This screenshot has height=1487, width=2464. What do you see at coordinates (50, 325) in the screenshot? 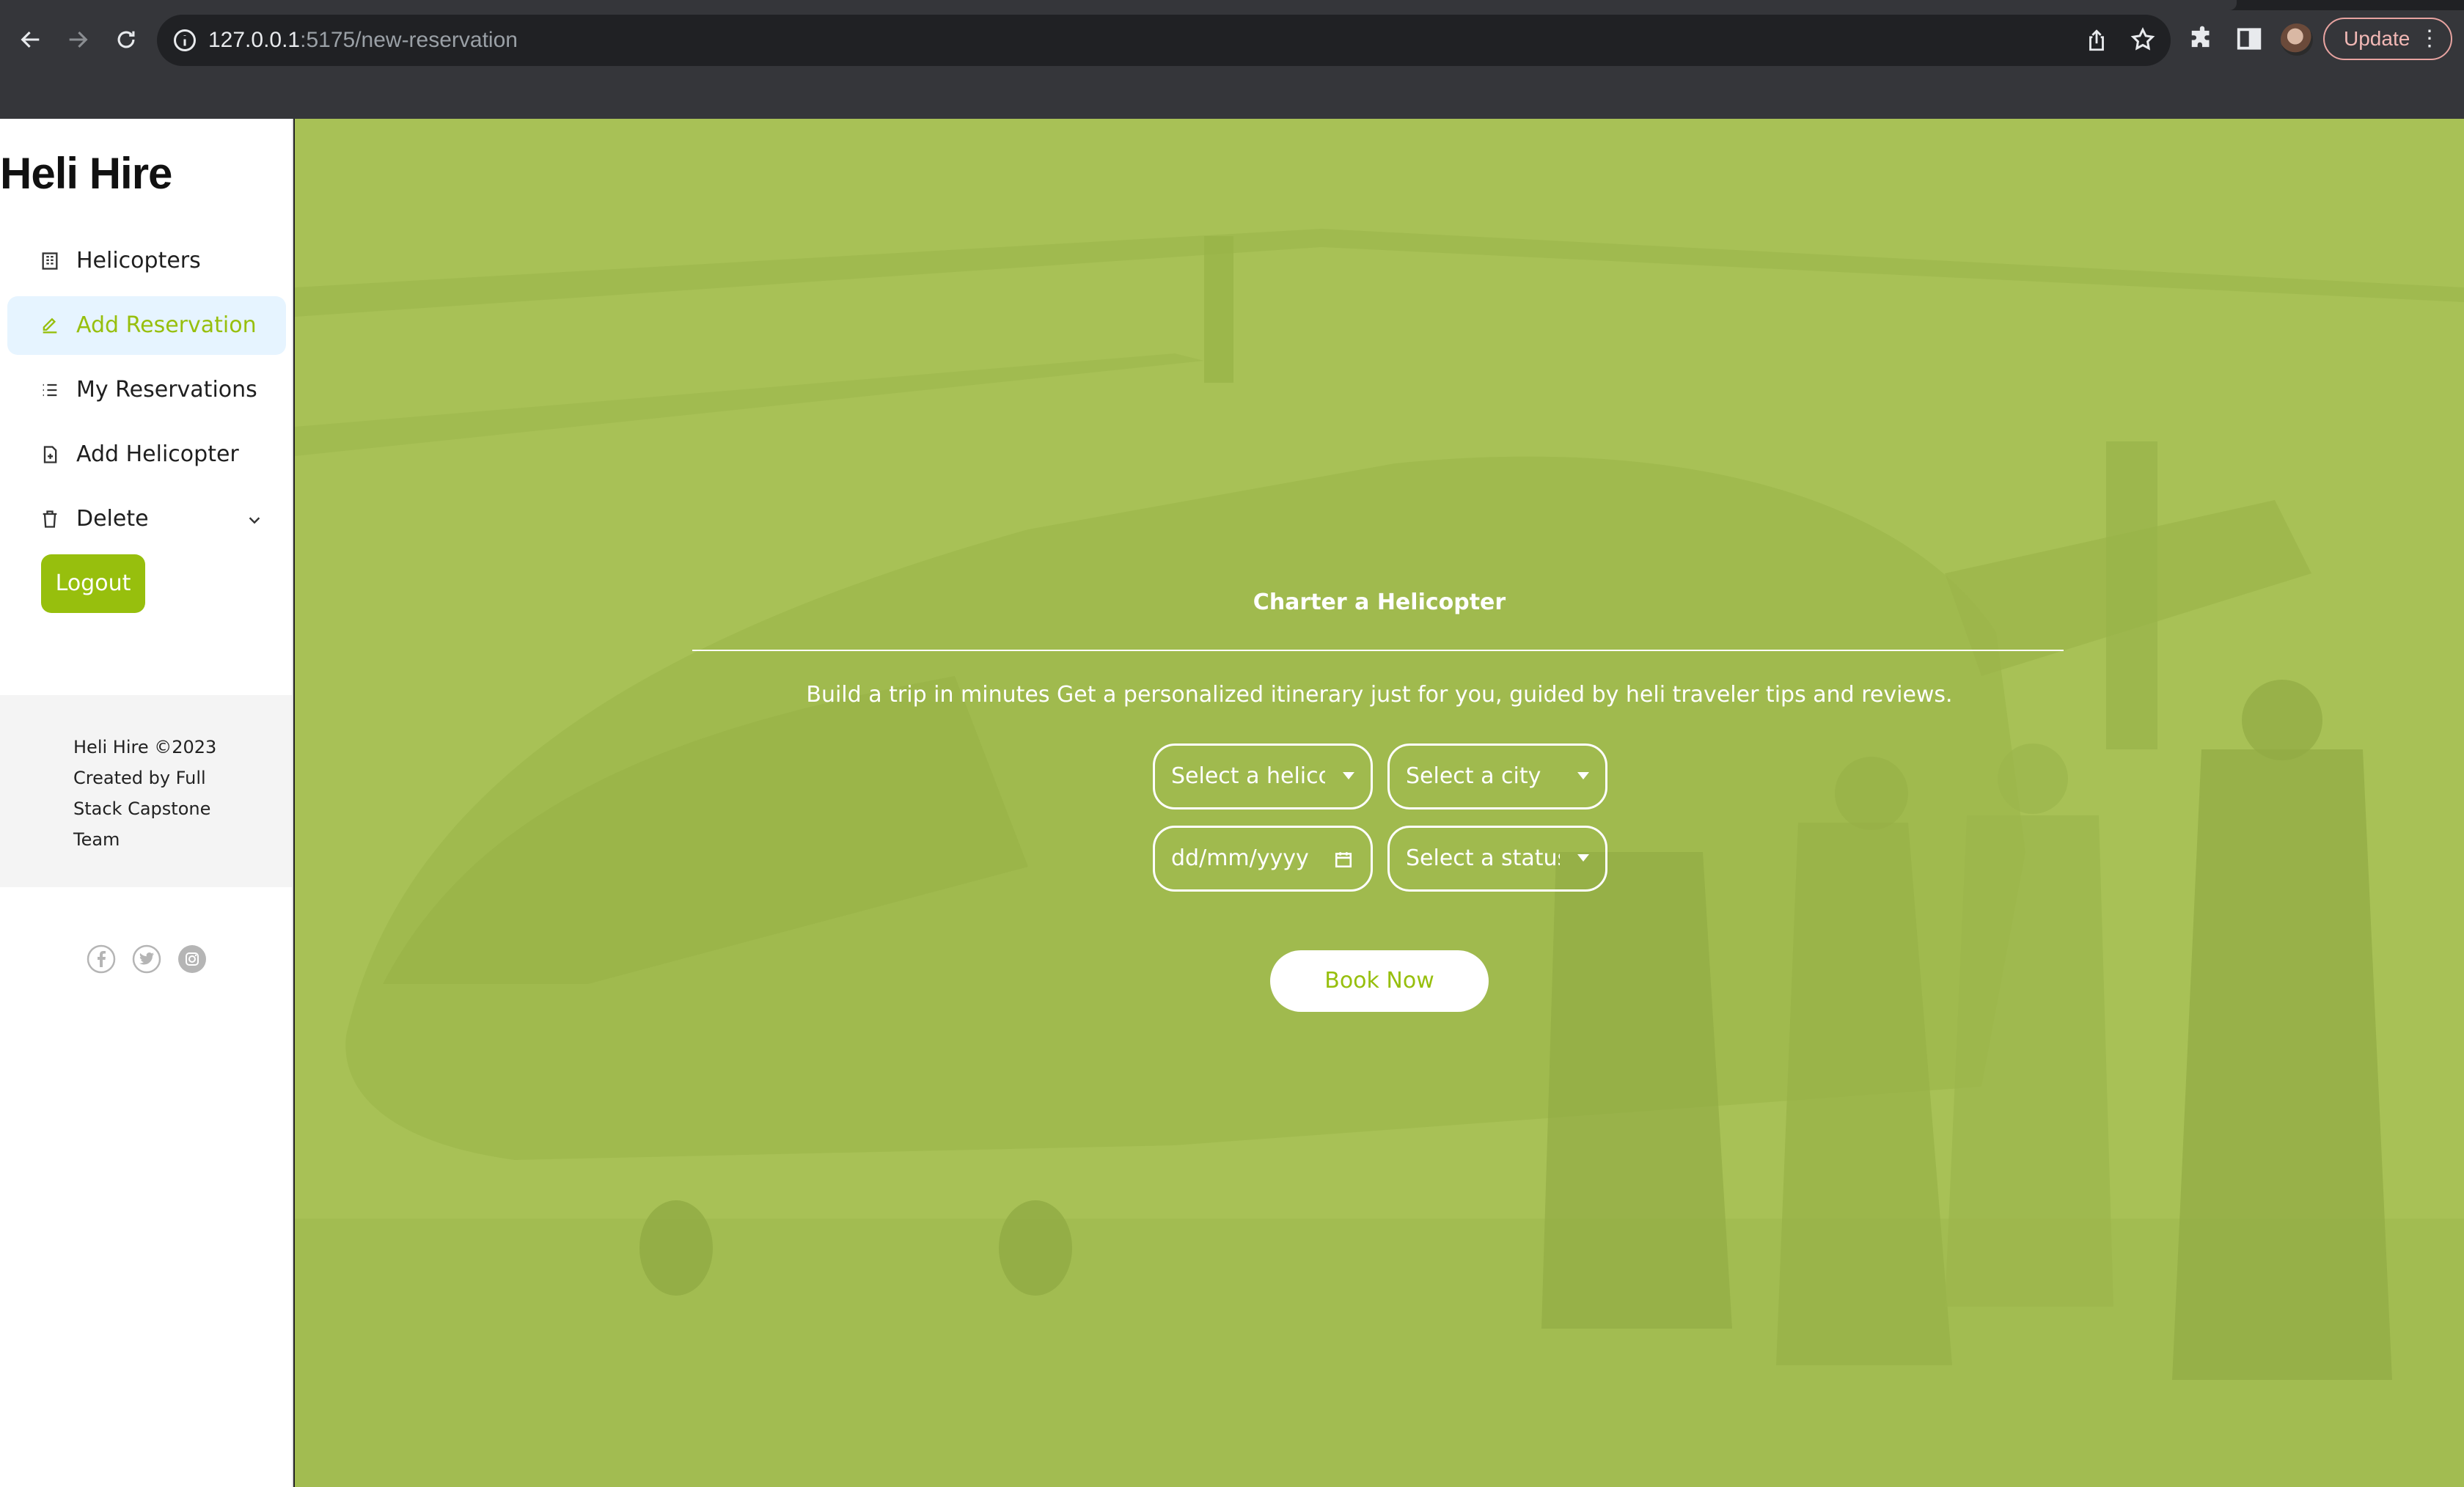
I see `edit-icon` at bounding box center [50, 325].